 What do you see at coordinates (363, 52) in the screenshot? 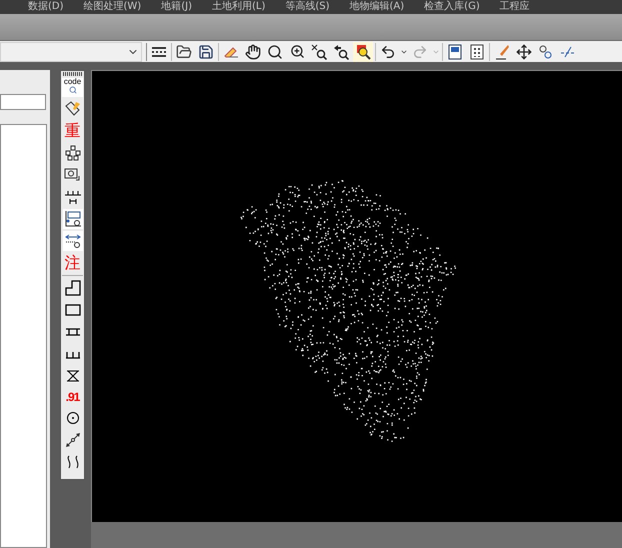
I see `zoom-color-icon` at bounding box center [363, 52].